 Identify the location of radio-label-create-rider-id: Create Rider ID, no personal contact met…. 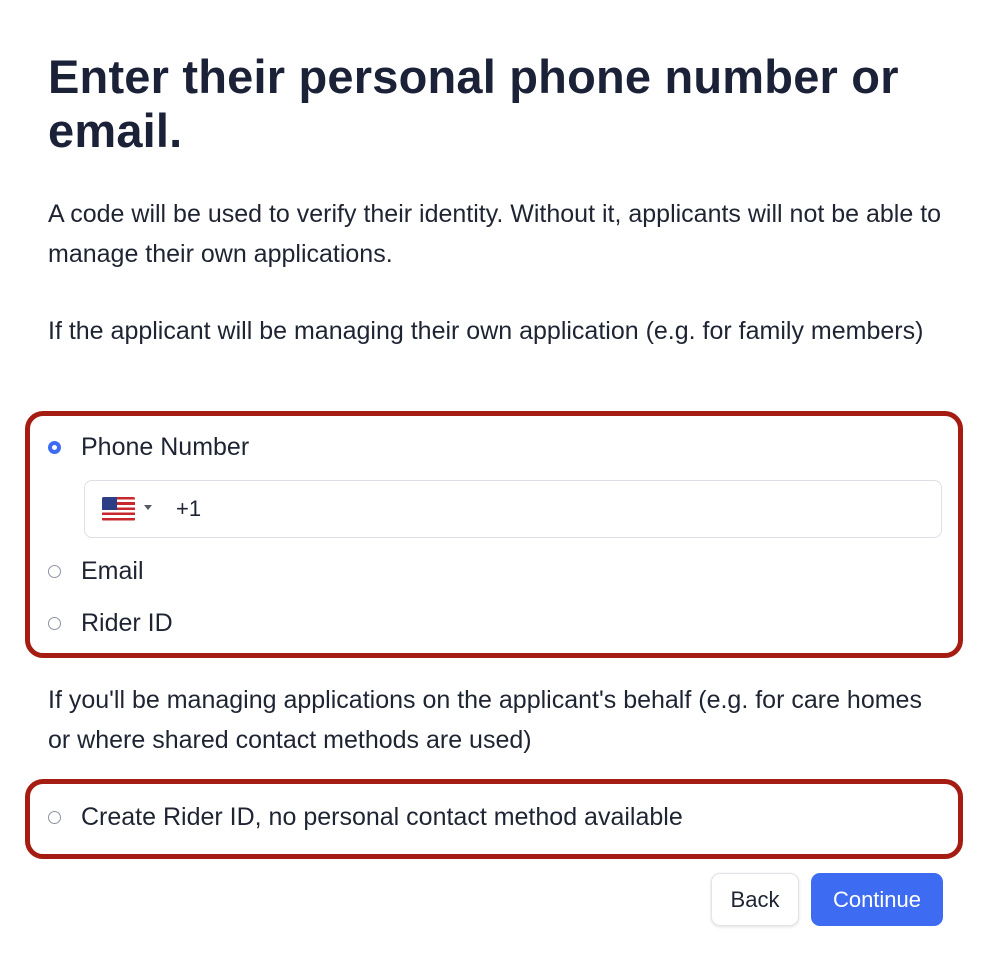
(382, 817).